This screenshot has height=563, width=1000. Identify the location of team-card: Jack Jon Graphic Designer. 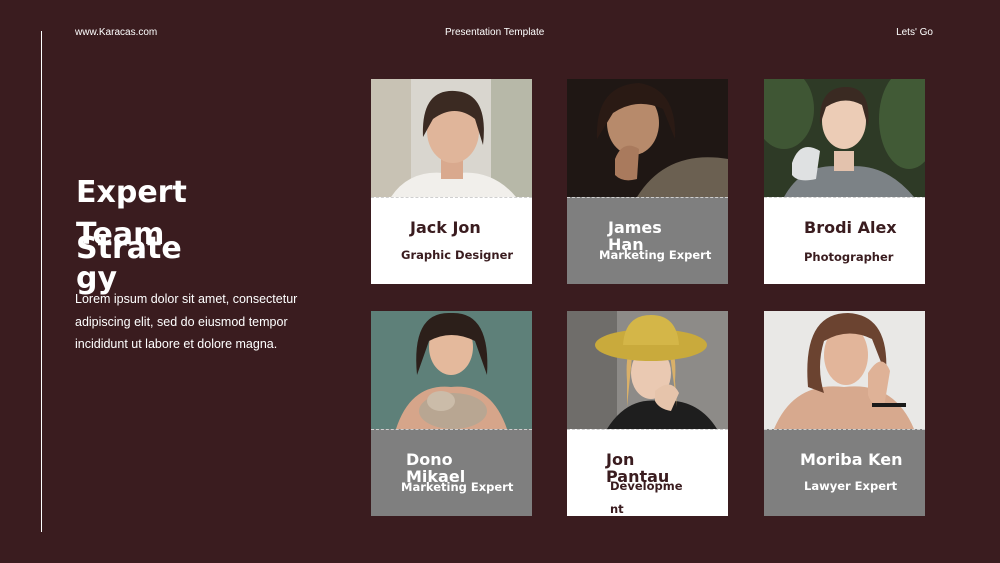
(451, 181).